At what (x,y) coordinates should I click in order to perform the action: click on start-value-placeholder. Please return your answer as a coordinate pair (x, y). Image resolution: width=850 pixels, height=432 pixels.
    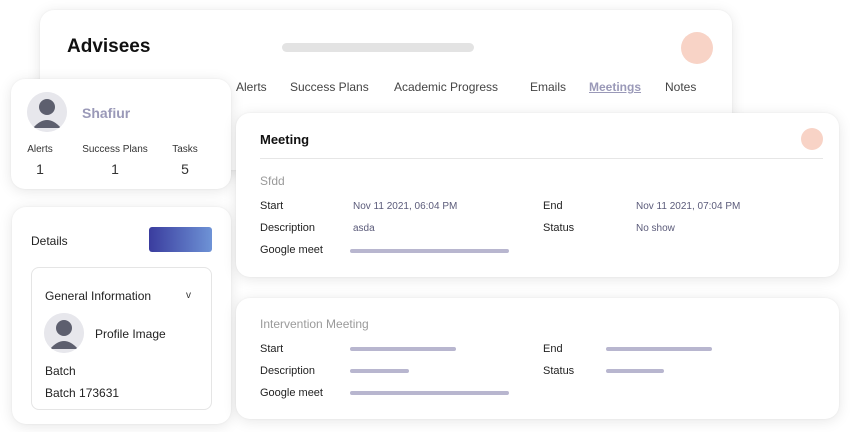
    Looking at the image, I should click on (403, 349).